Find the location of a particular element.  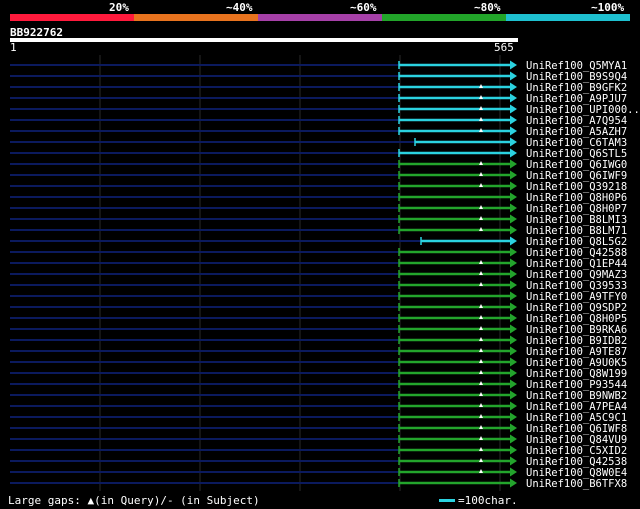

hit-label: UniRef100_B6TFX8 is located at coordinates (576, 484).